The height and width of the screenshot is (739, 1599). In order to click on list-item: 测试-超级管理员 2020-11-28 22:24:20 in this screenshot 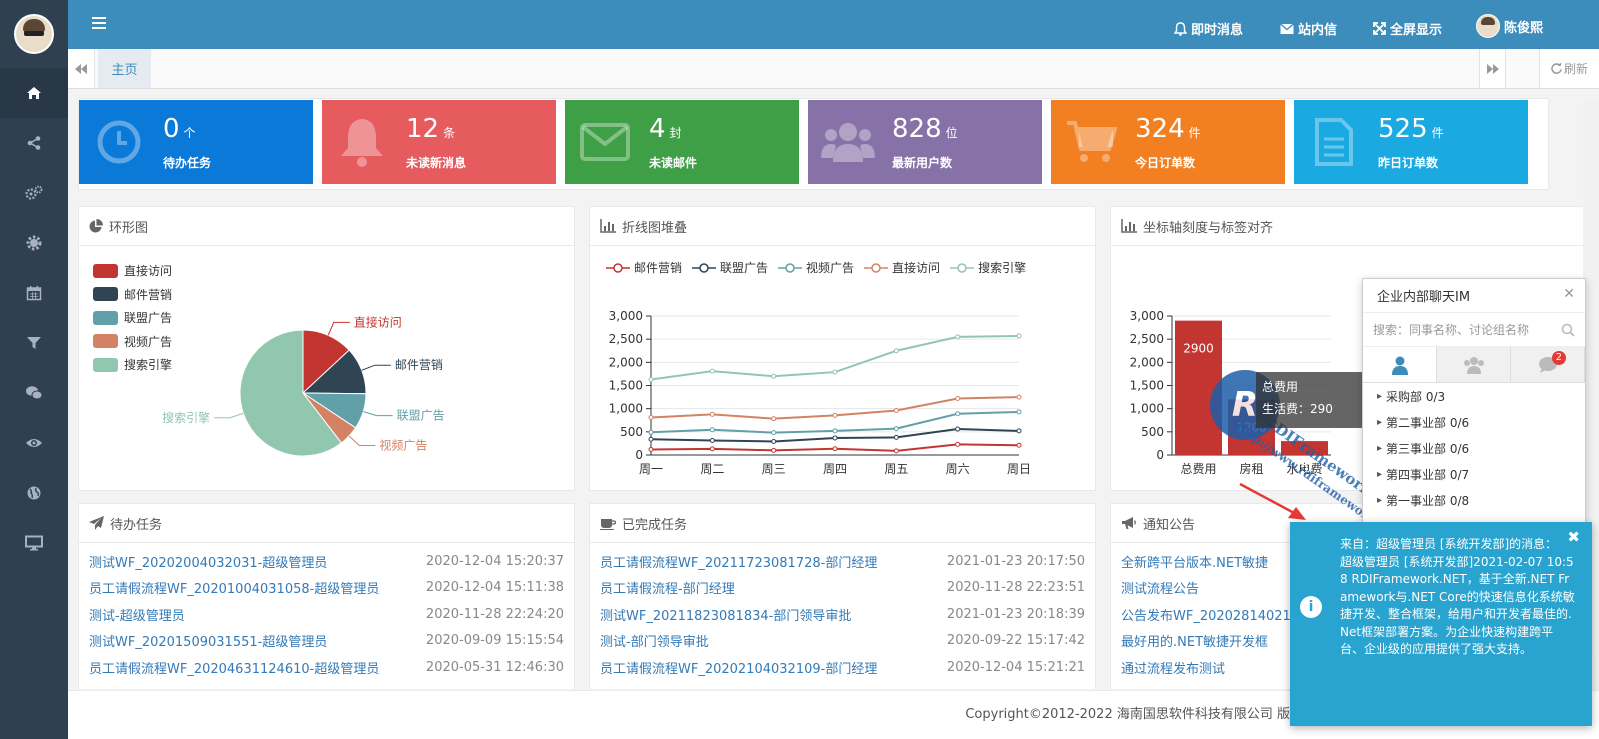, I will do `click(326, 614)`.